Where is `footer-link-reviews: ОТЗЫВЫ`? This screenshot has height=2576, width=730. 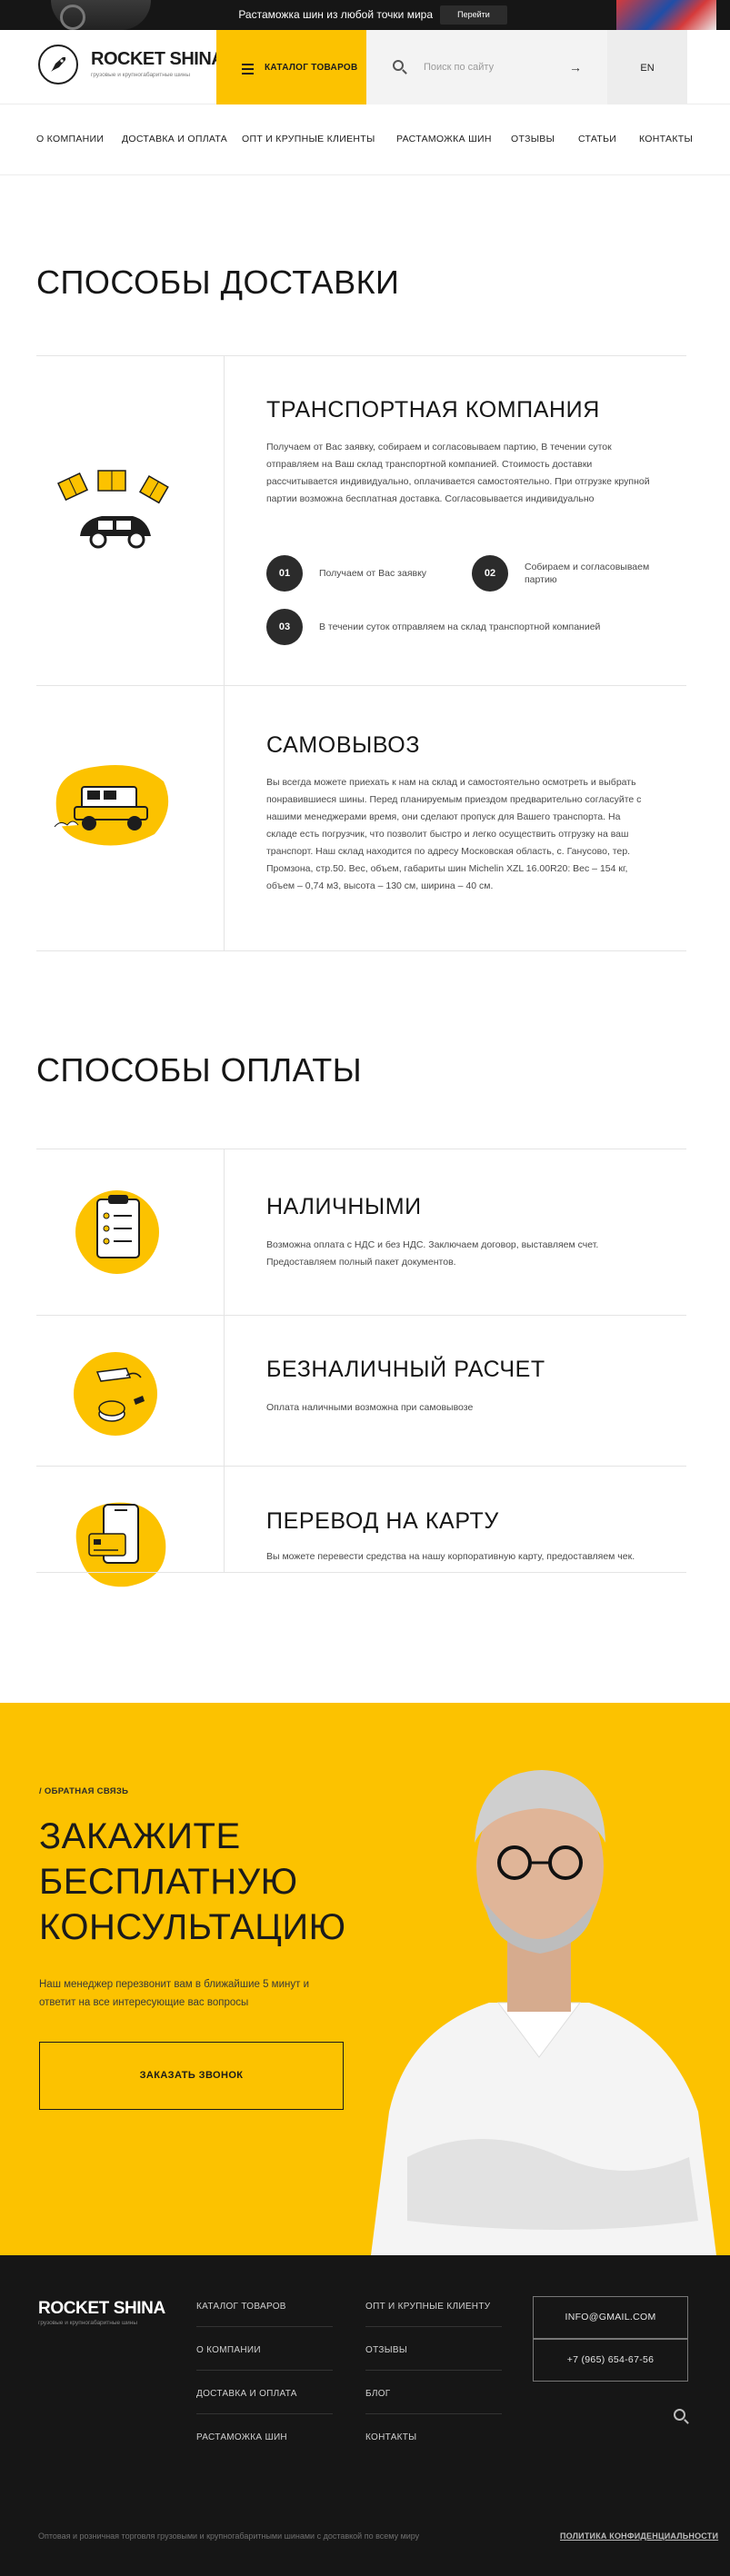 footer-link-reviews: ОТЗЫВЫ is located at coordinates (386, 2350).